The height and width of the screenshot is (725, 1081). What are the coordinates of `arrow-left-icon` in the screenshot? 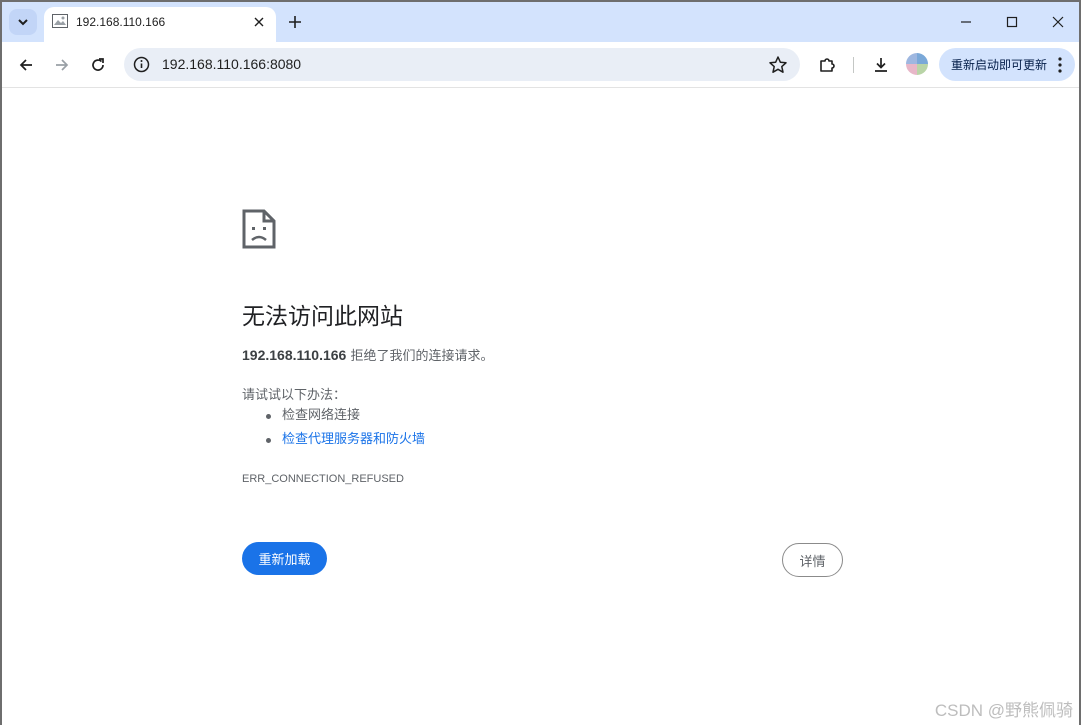 It's located at (25, 65).